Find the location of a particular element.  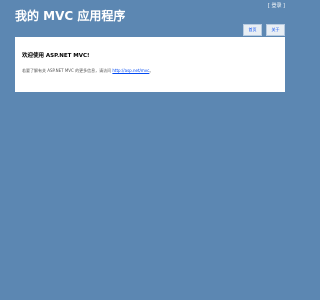

info-text-suffix: 。 is located at coordinates (151, 70).